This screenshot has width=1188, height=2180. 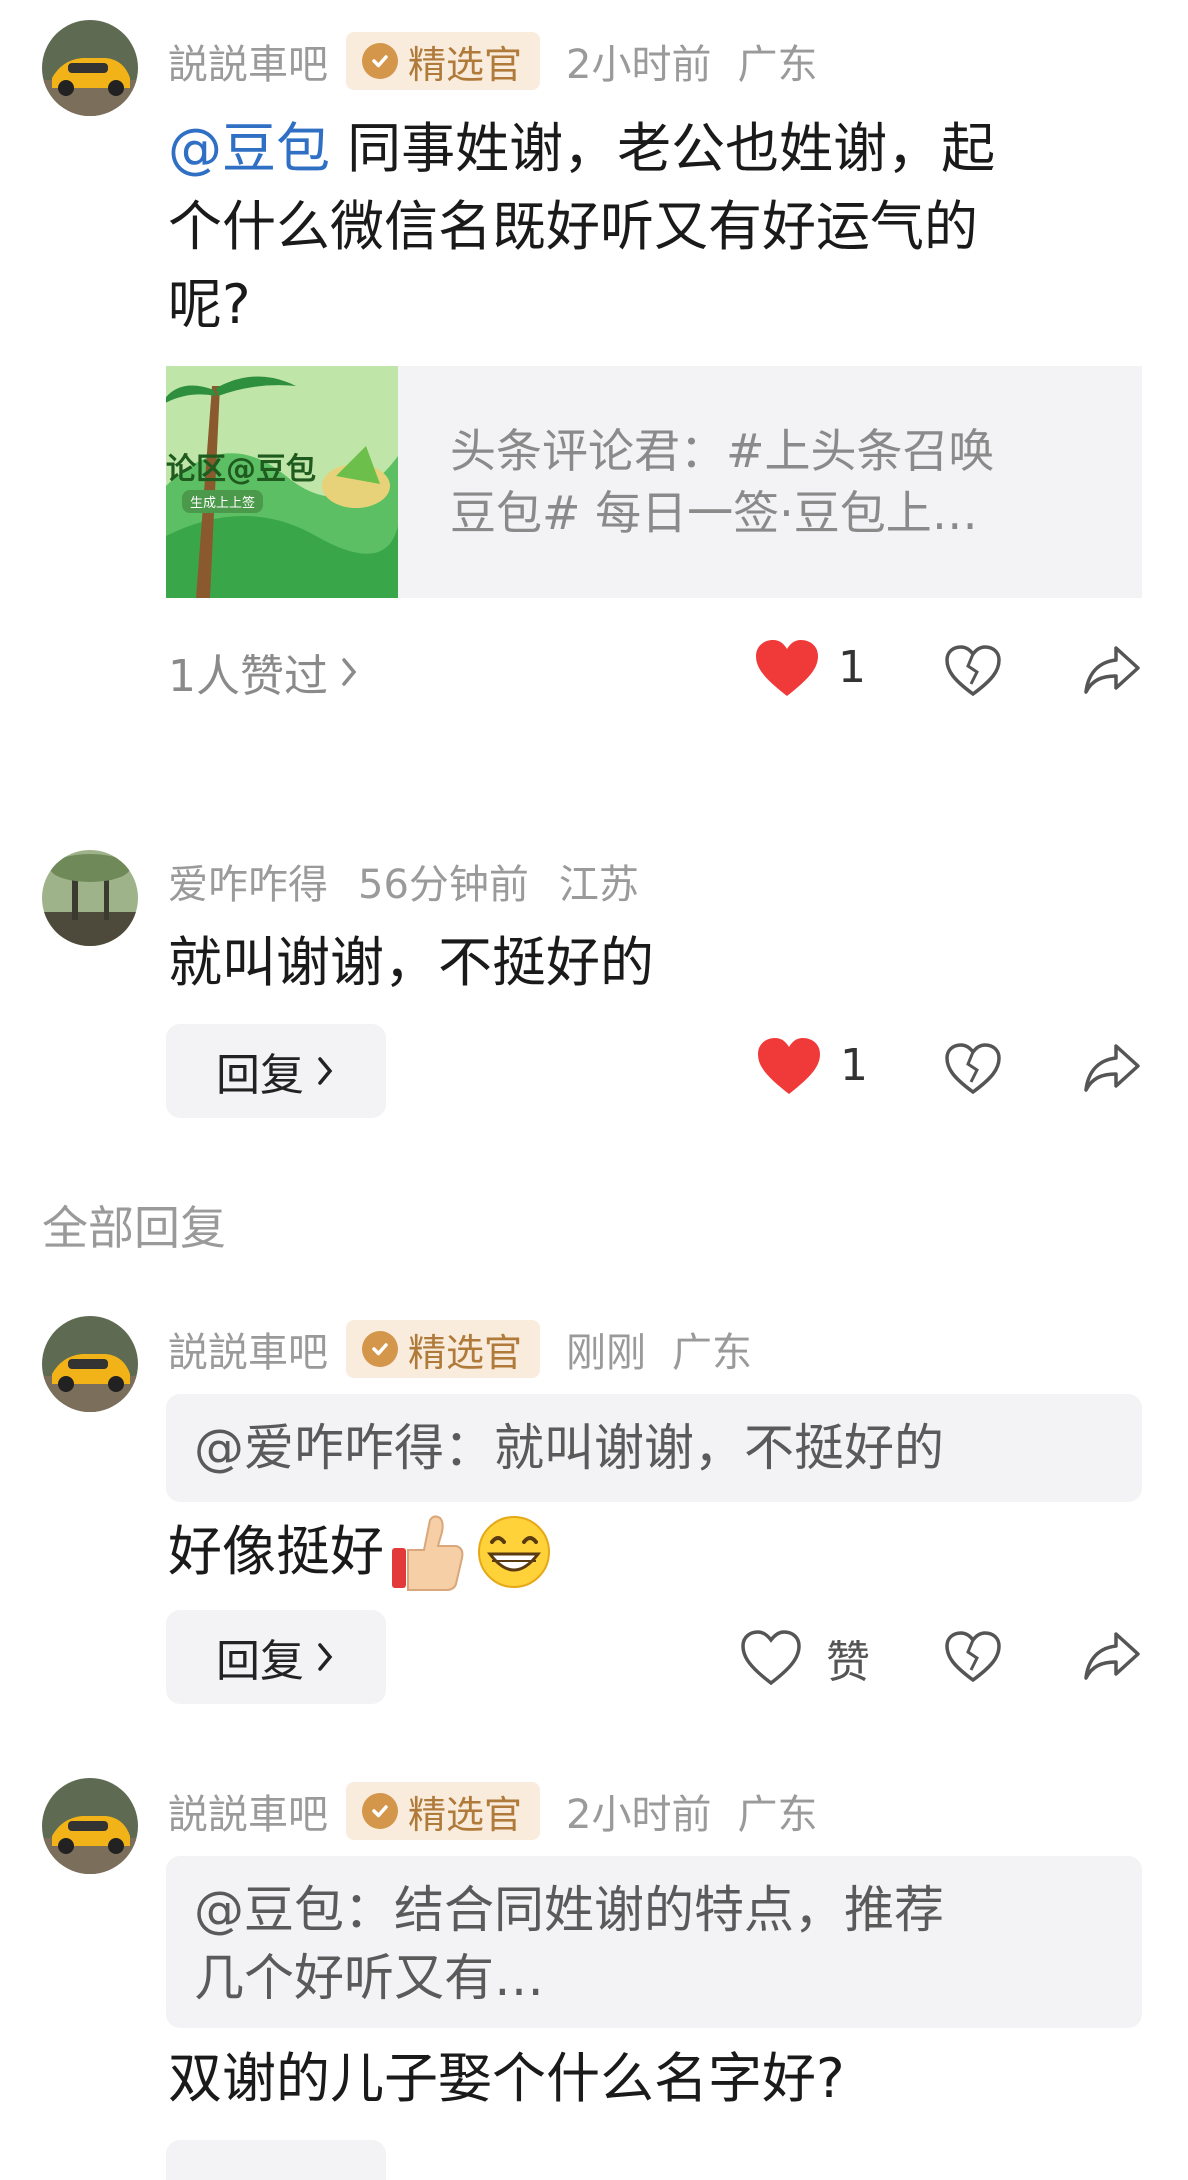 What do you see at coordinates (777, 65) in the screenshot?
I see `post-location: 广东` at bounding box center [777, 65].